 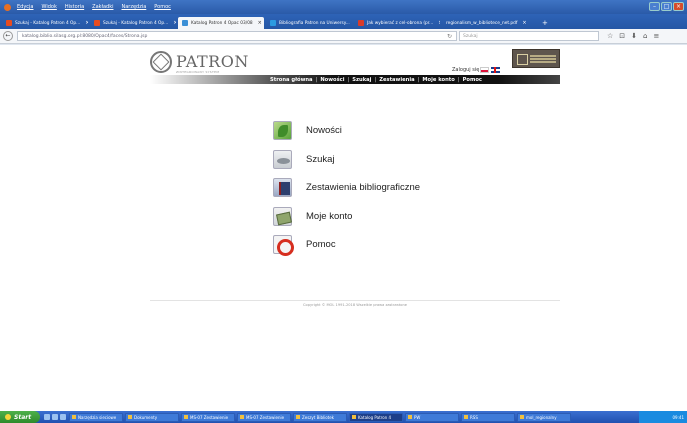 I want to click on tab-label: regionalism_w_bibliotece_net.pdf, so click(x=482, y=23).